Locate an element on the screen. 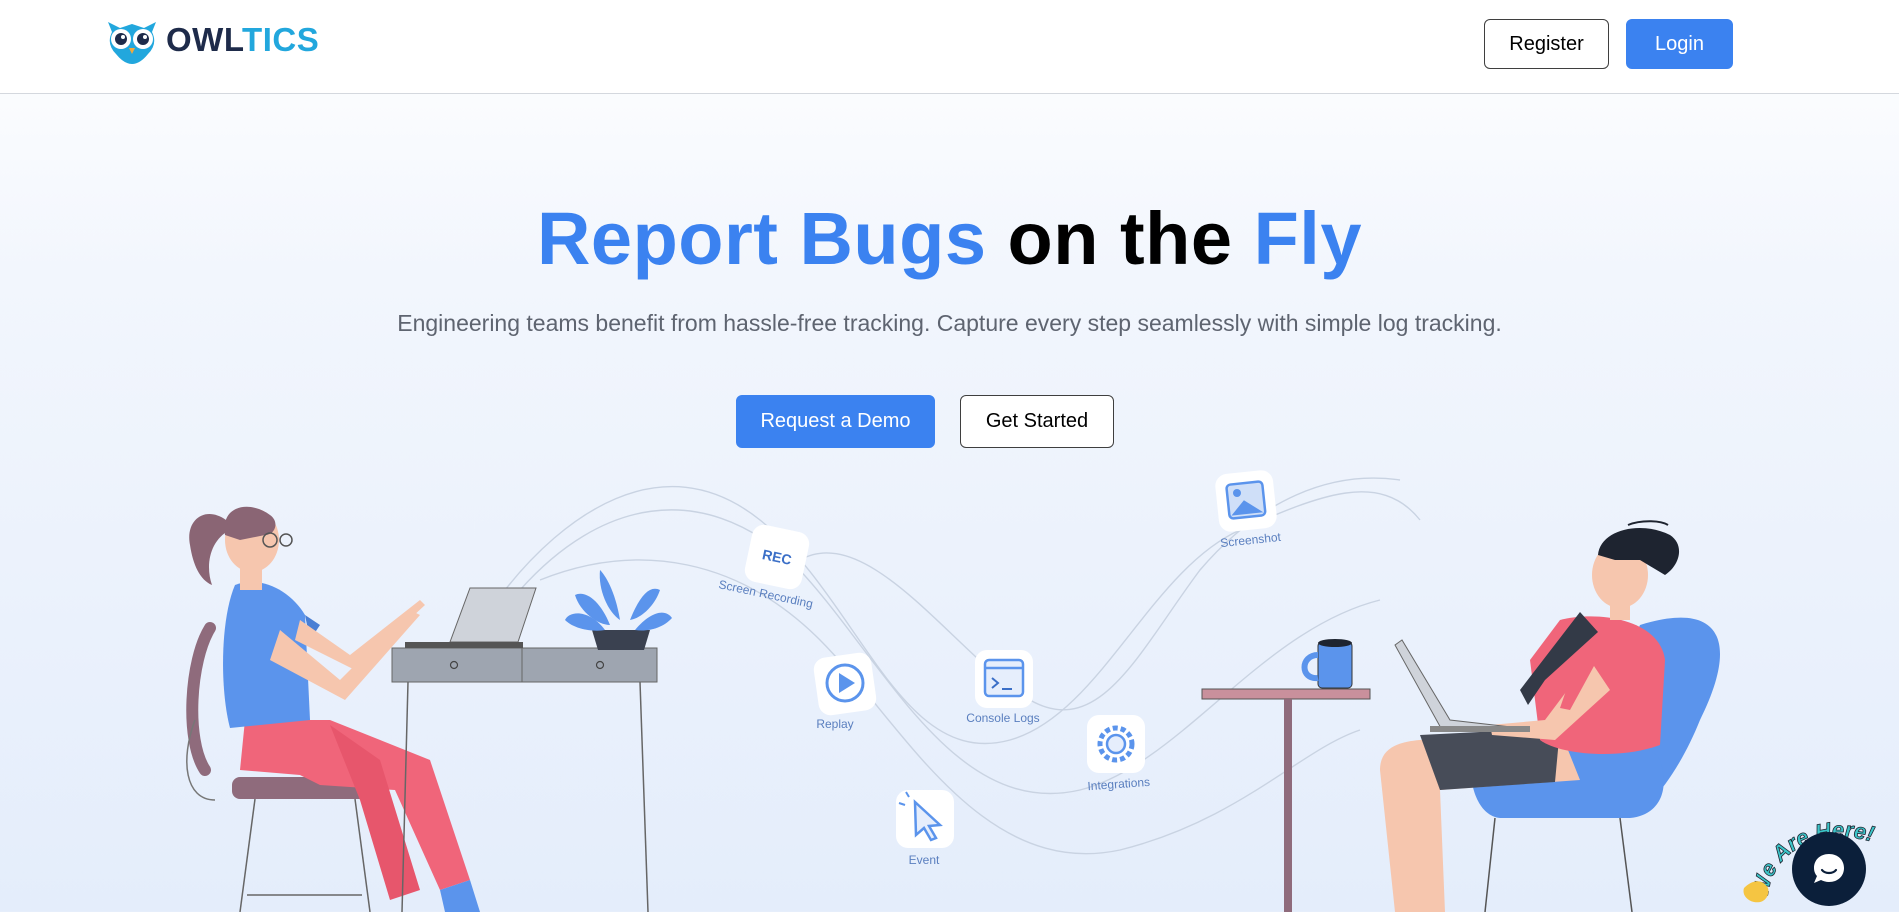 This screenshot has width=1899, height=912. replay-tile: Replay is located at coordinates (845, 691).